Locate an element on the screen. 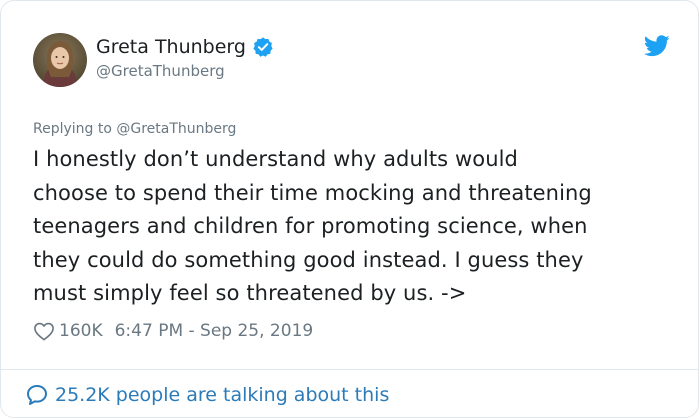 This screenshot has width=700, height=419. speech-bubble-icon is located at coordinates (37, 395).